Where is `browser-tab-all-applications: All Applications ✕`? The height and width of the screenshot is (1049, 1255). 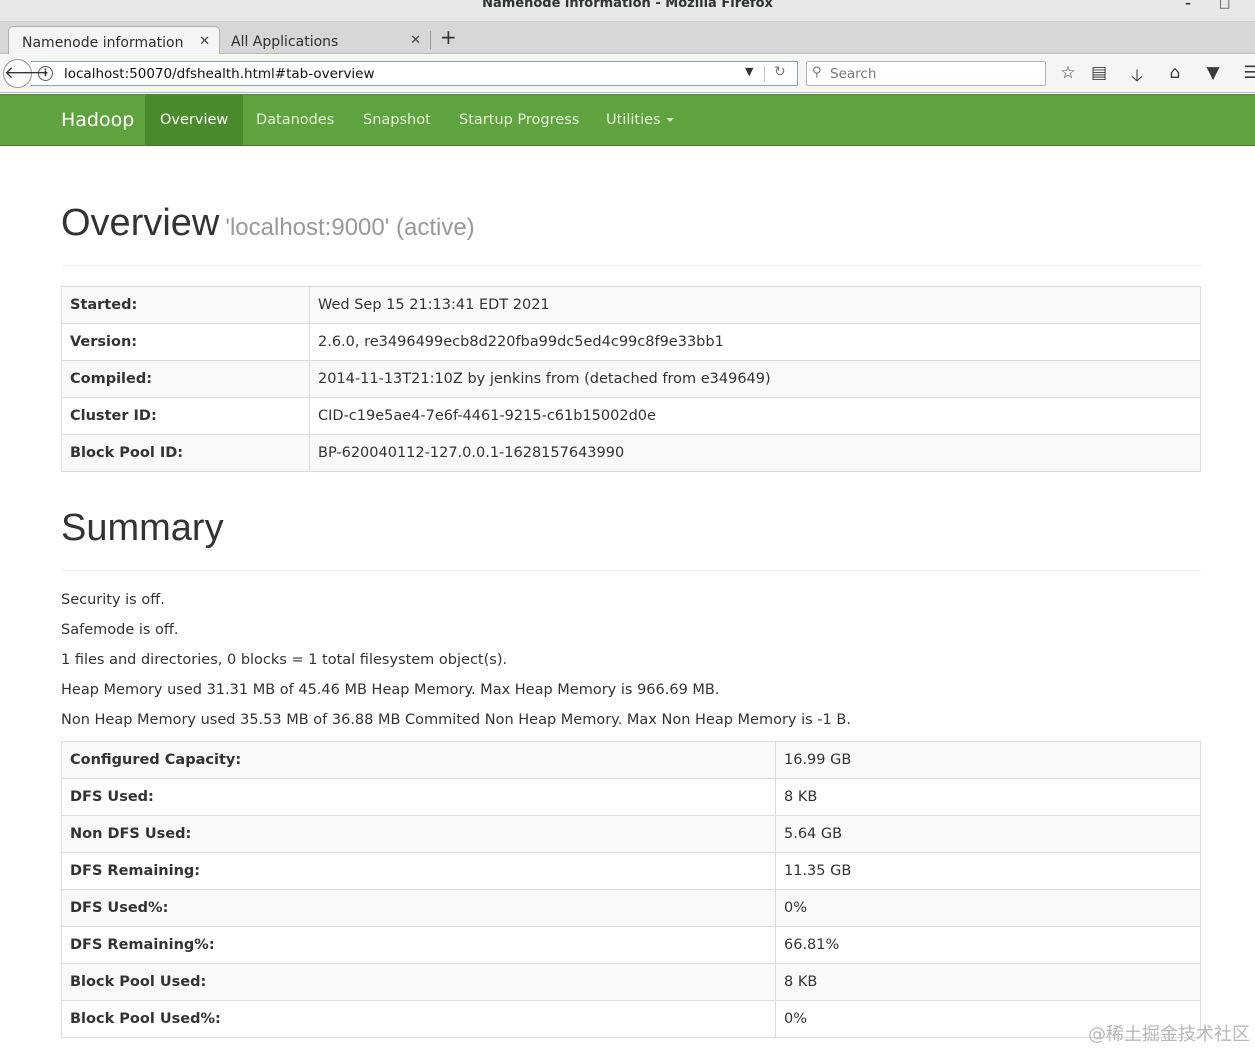 browser-tab-all-applications: All Applications ✕ is located at coordinates (324, 40).